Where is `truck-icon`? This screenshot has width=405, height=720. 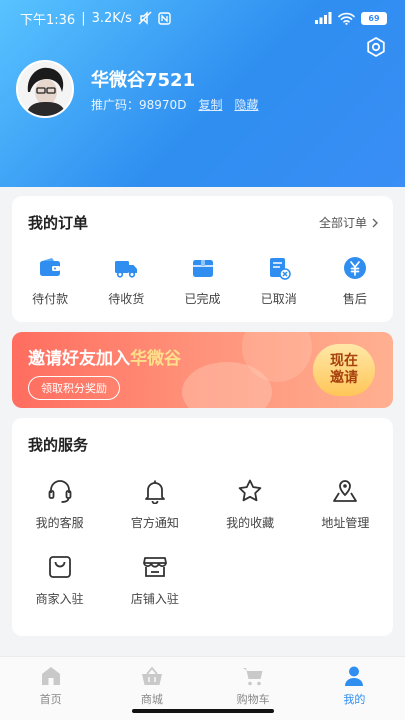
truck-icon is located at coordinates (126, 269).